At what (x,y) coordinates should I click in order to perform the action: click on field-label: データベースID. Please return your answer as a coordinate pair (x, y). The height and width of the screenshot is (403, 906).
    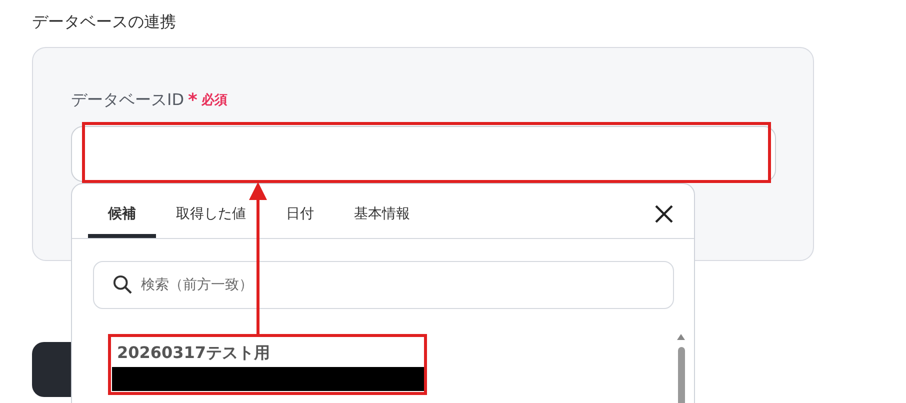
    Looking at the image, I should click on (127, 100).